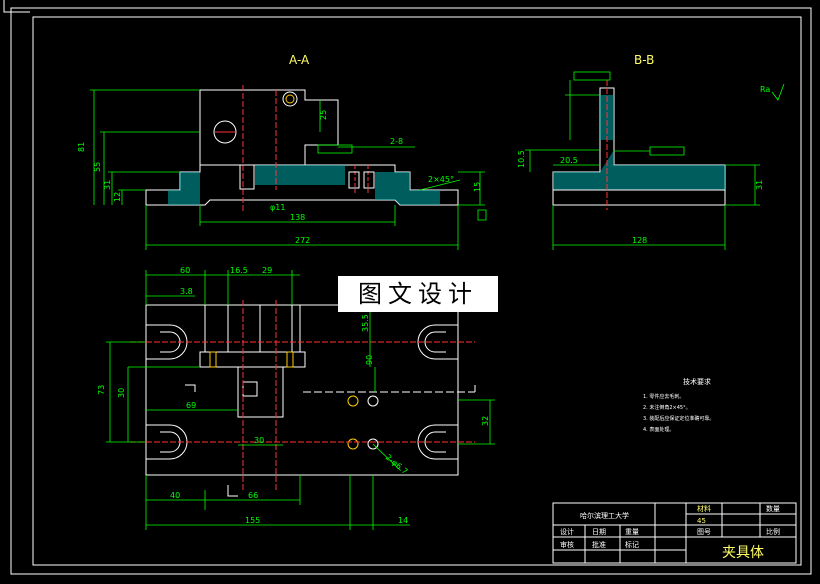  What do you see at coordinates (701, 521) in the screenshot?
I see `tb-material-value: 45` at bounding box center [701, 521].